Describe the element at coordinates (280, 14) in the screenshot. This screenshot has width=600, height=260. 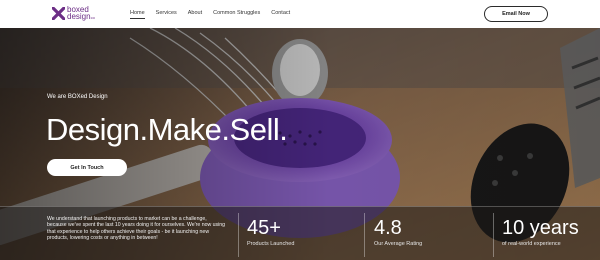
I see `nav-contact: Contact` at that location.